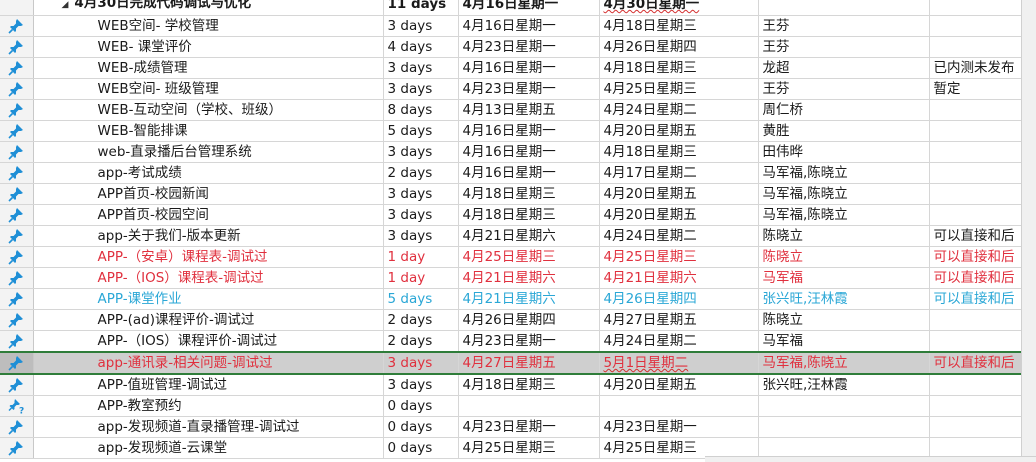 This screenshot has width=1036, height=462. I want to click on task-row: WEB-成绩管理 3 days 4月16日星期一 4月18日星期三 龙超 已内测未发布, so click(511, 68).